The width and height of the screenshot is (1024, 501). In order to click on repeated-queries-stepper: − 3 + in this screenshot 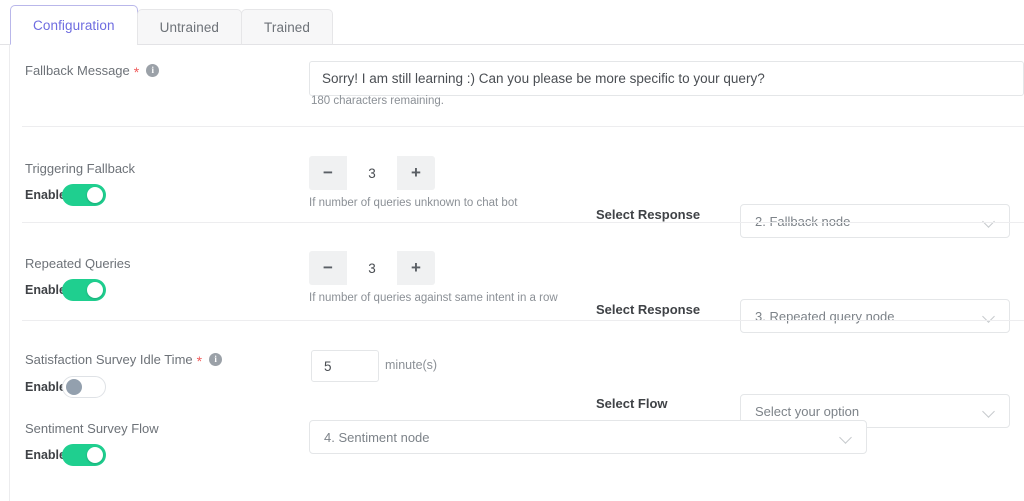, I will do `click(372, 268)`.